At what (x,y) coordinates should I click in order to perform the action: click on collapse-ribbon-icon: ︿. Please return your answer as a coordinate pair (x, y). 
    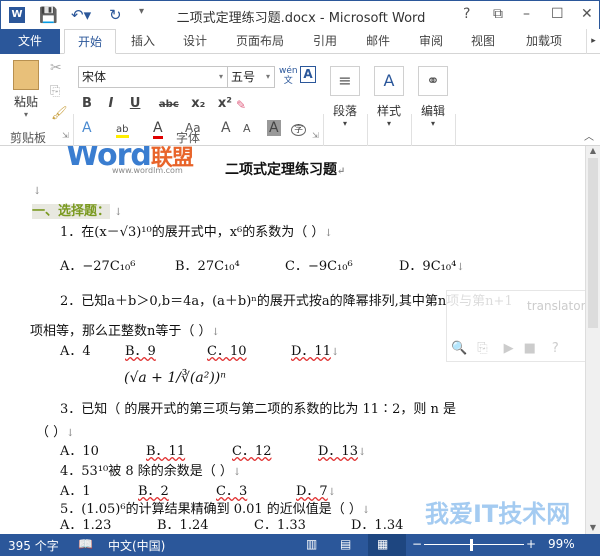
    Looking at the image, I should click on (589, 135).